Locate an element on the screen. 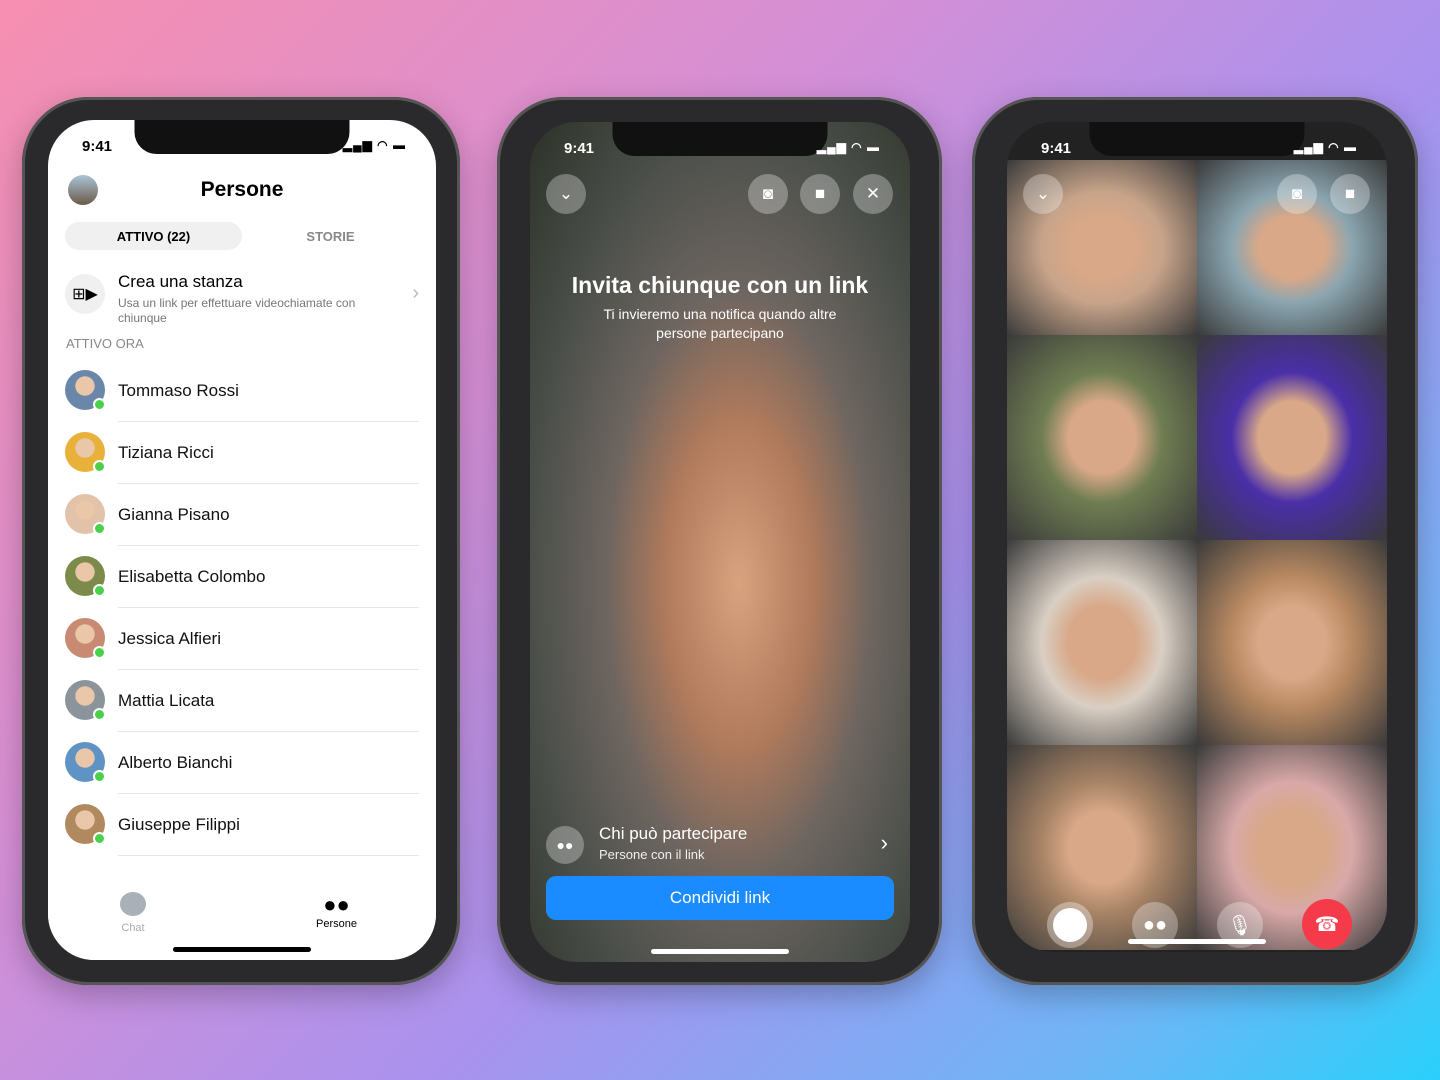 The image size is (1440, 1080). video-plus-icon: ⊞▶ is located at coordinates (85, 294).